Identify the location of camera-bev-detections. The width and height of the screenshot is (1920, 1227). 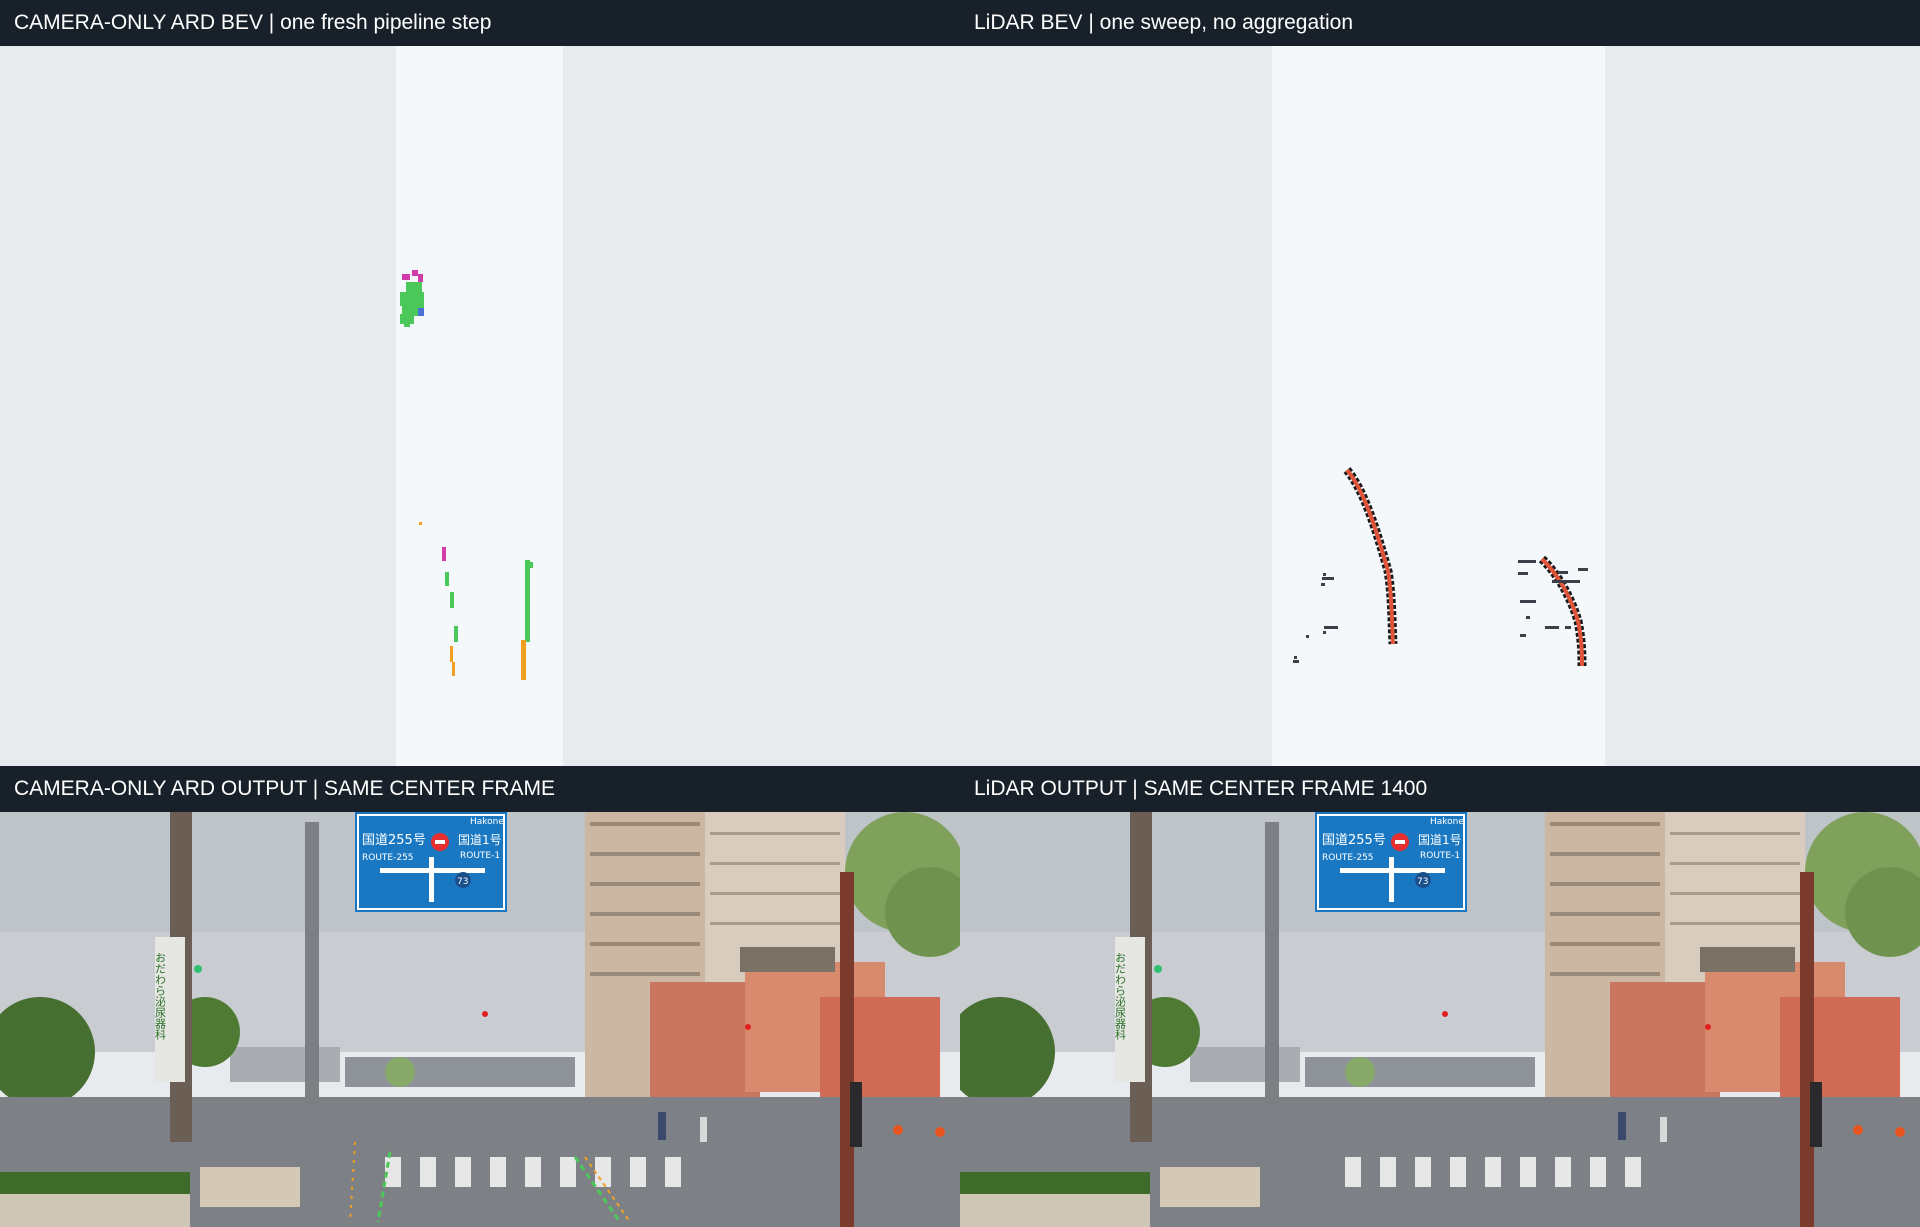
(466, 475).